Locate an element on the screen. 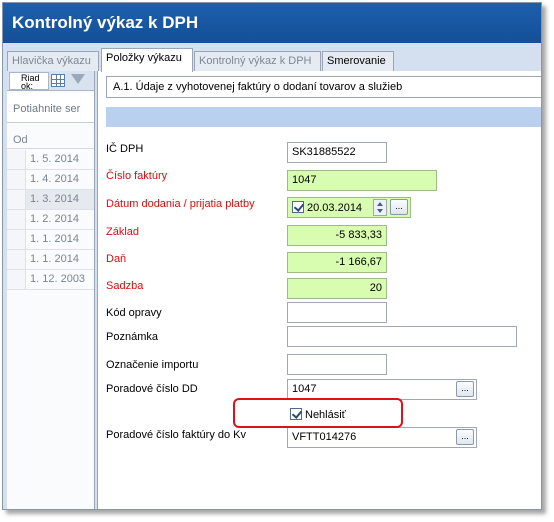 The width and height of the screenshot is (554, 522). filter-icon is located at coordinates (78, 79).